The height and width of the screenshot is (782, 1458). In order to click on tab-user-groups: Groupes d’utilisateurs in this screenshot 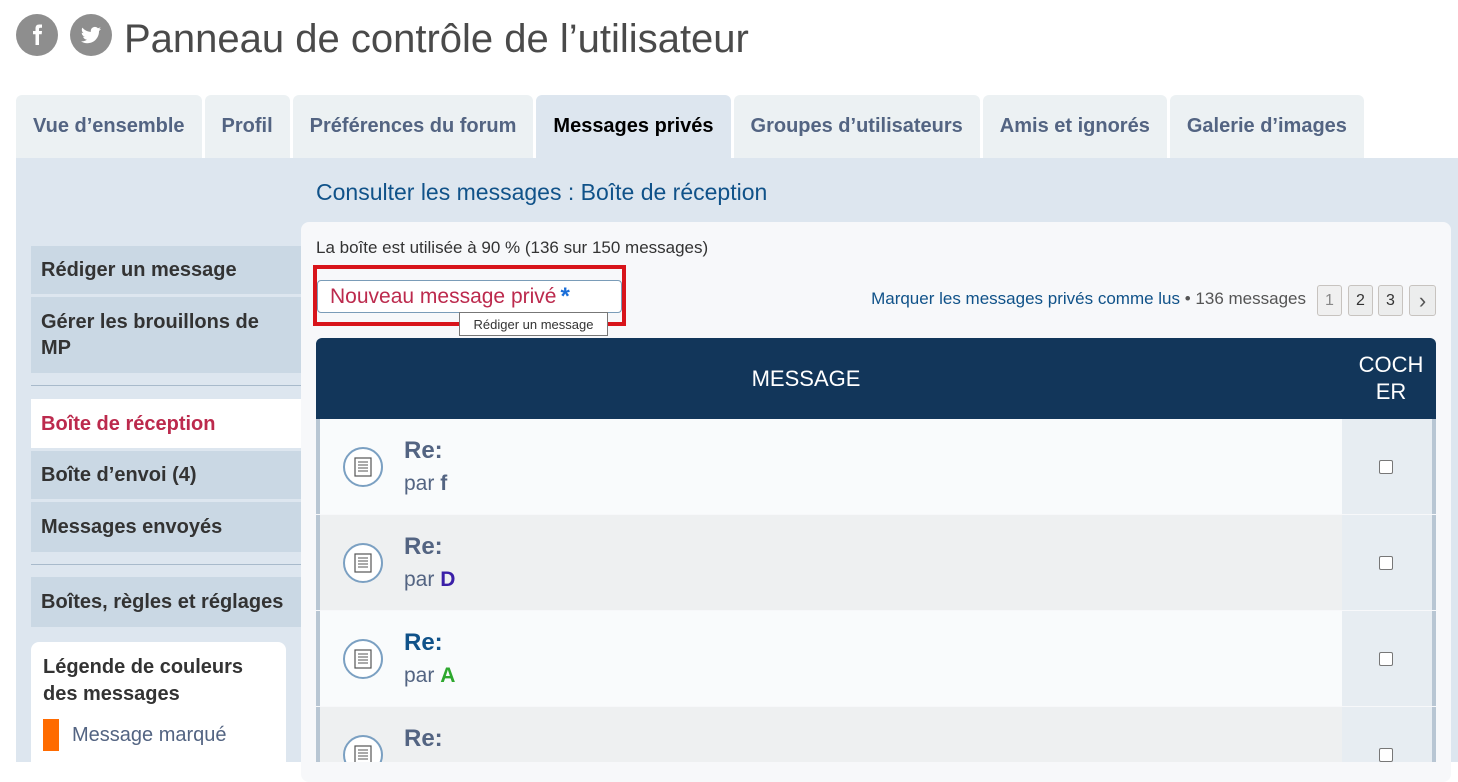, I will do `click(856, 126)`.